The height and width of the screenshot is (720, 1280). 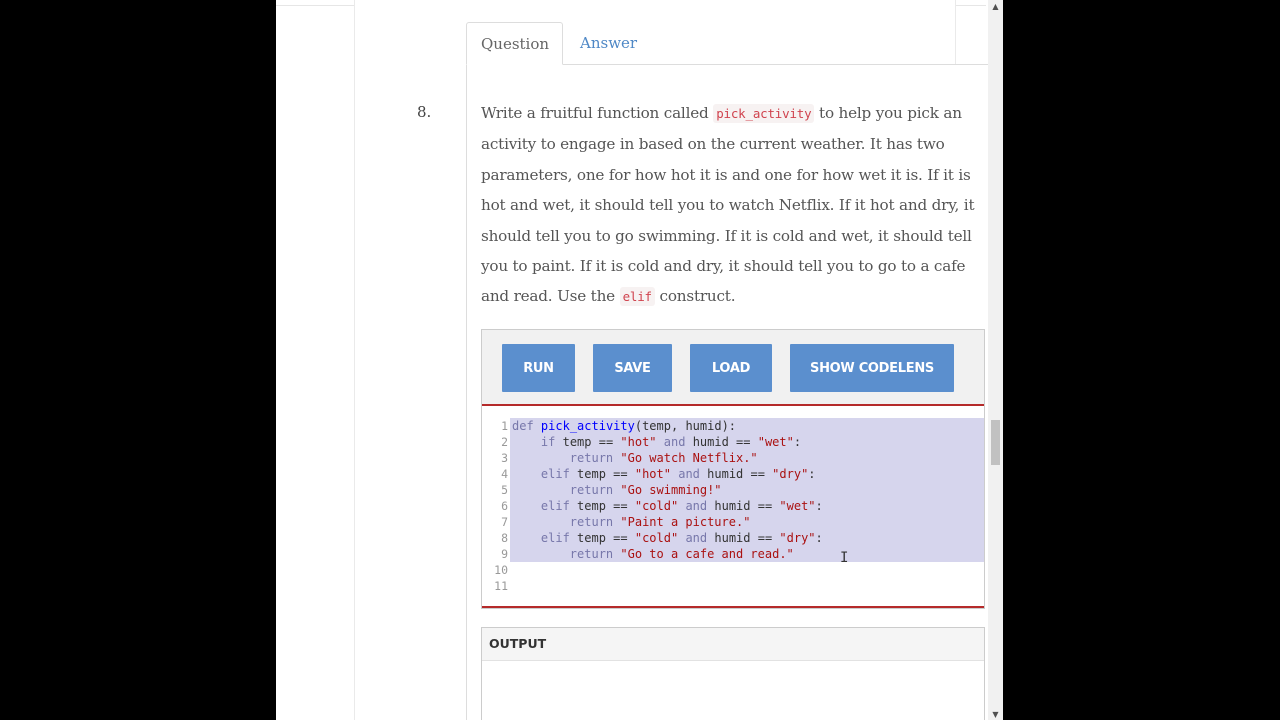 I want to click on line-number: 7, so click(x=504, y=522).